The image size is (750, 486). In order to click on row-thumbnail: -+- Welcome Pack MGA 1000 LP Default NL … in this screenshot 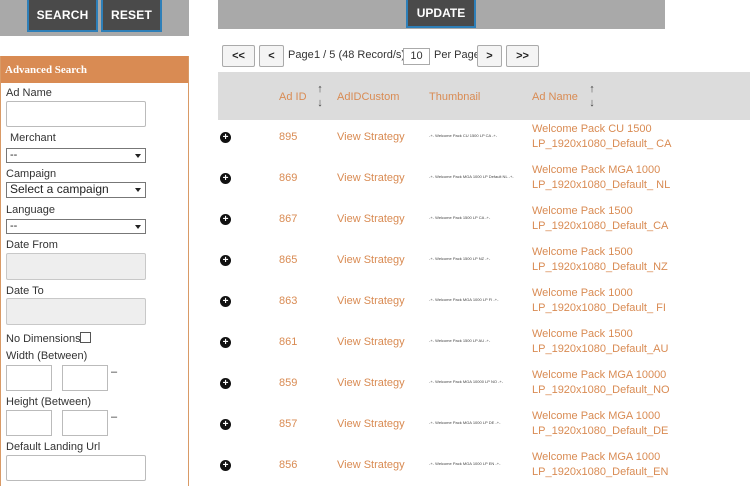, I will do `click(471, 176)`.